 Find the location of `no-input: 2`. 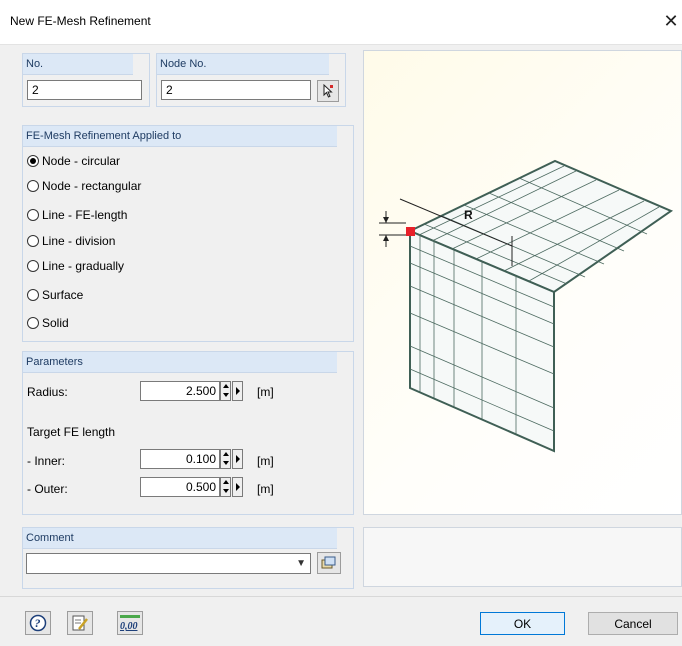

no-input: 2 is located at coordinates (84, 90).